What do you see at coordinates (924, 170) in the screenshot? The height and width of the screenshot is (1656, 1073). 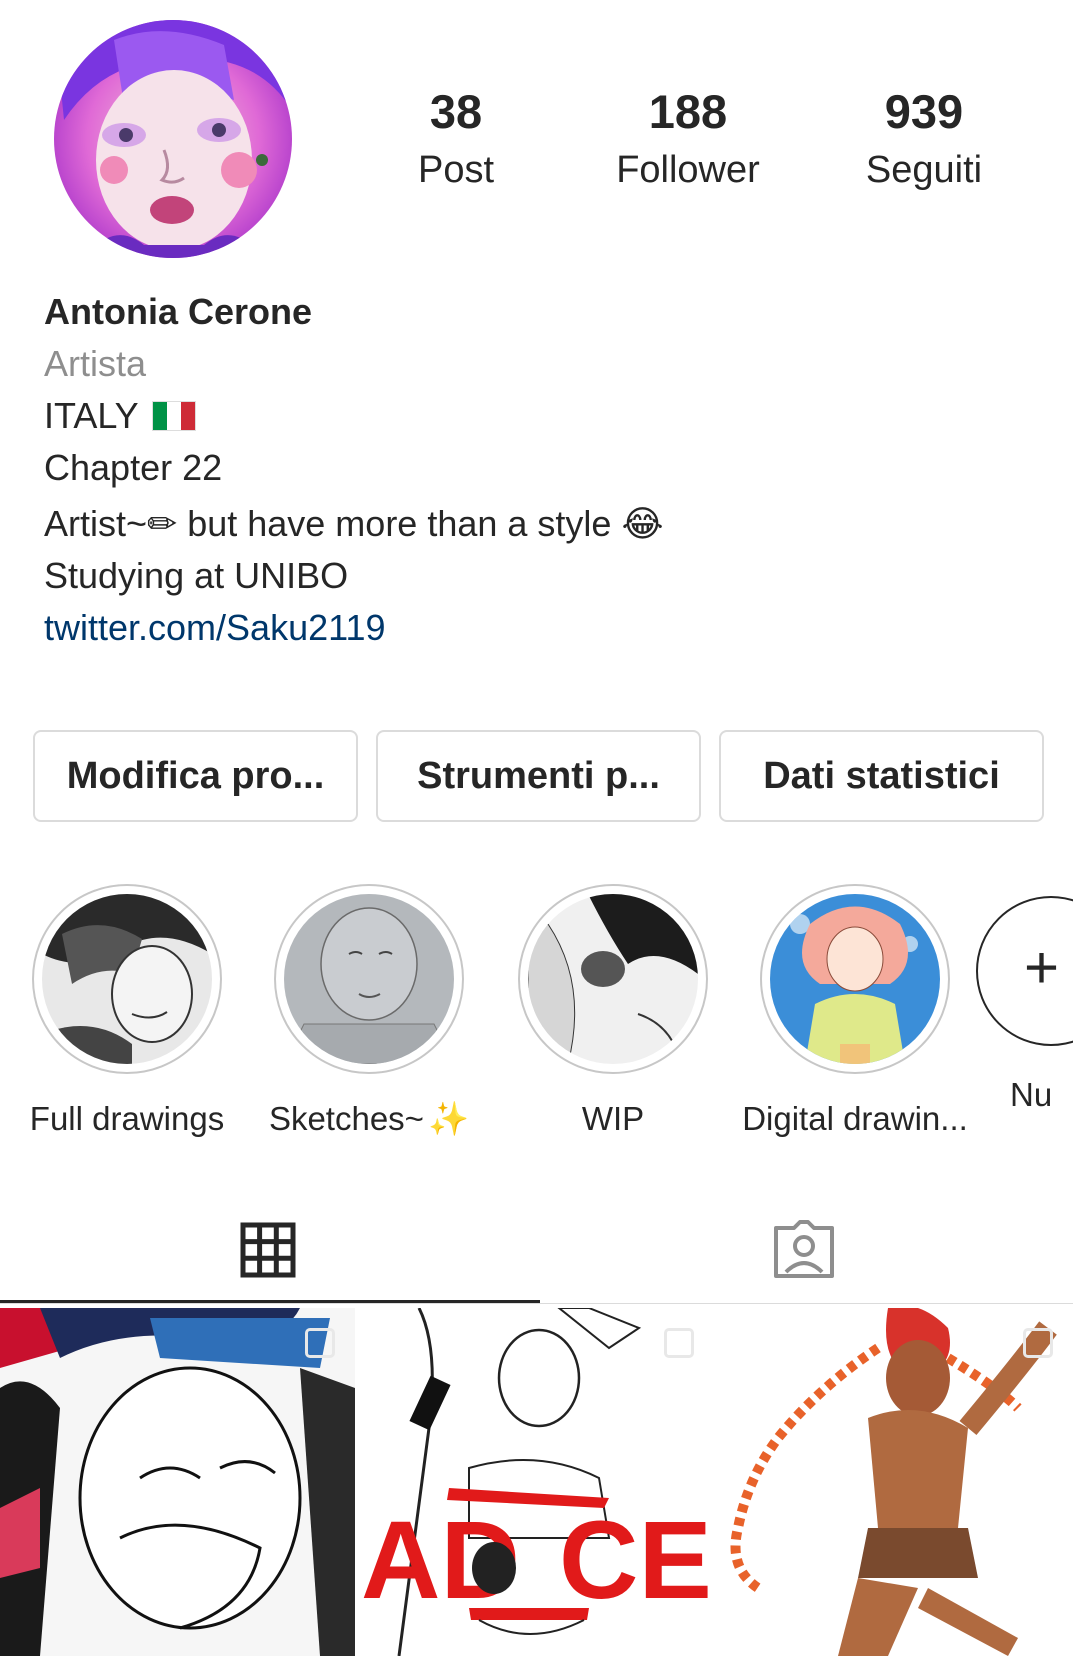 I see `following-label: Seguiti` at bounding box center [924, 170].